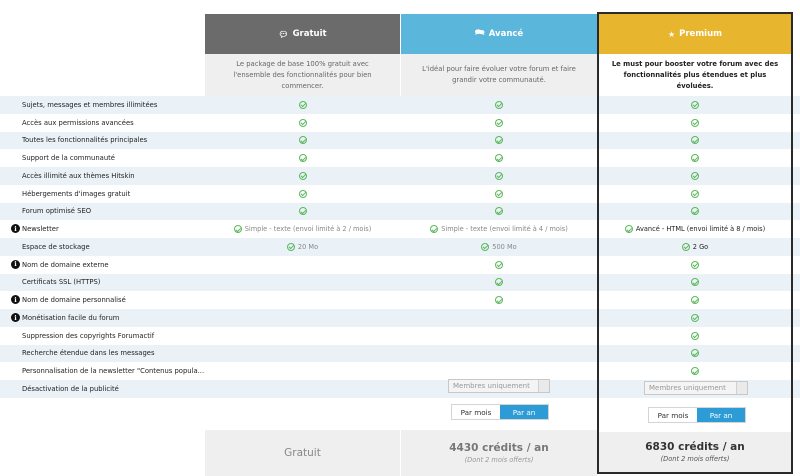  What do you see at coordinates (70, 388) in the screenshot?
I see `feature-label: Désactivation de la publicité` at bounding box center [70, 388].